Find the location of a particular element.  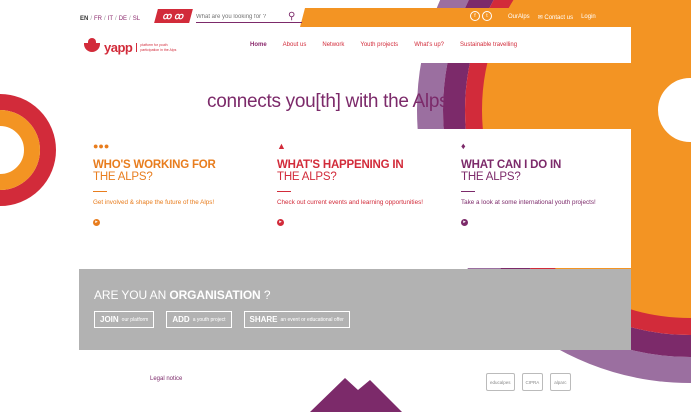

twitter-icon: t is located at coordinates (487, 16).